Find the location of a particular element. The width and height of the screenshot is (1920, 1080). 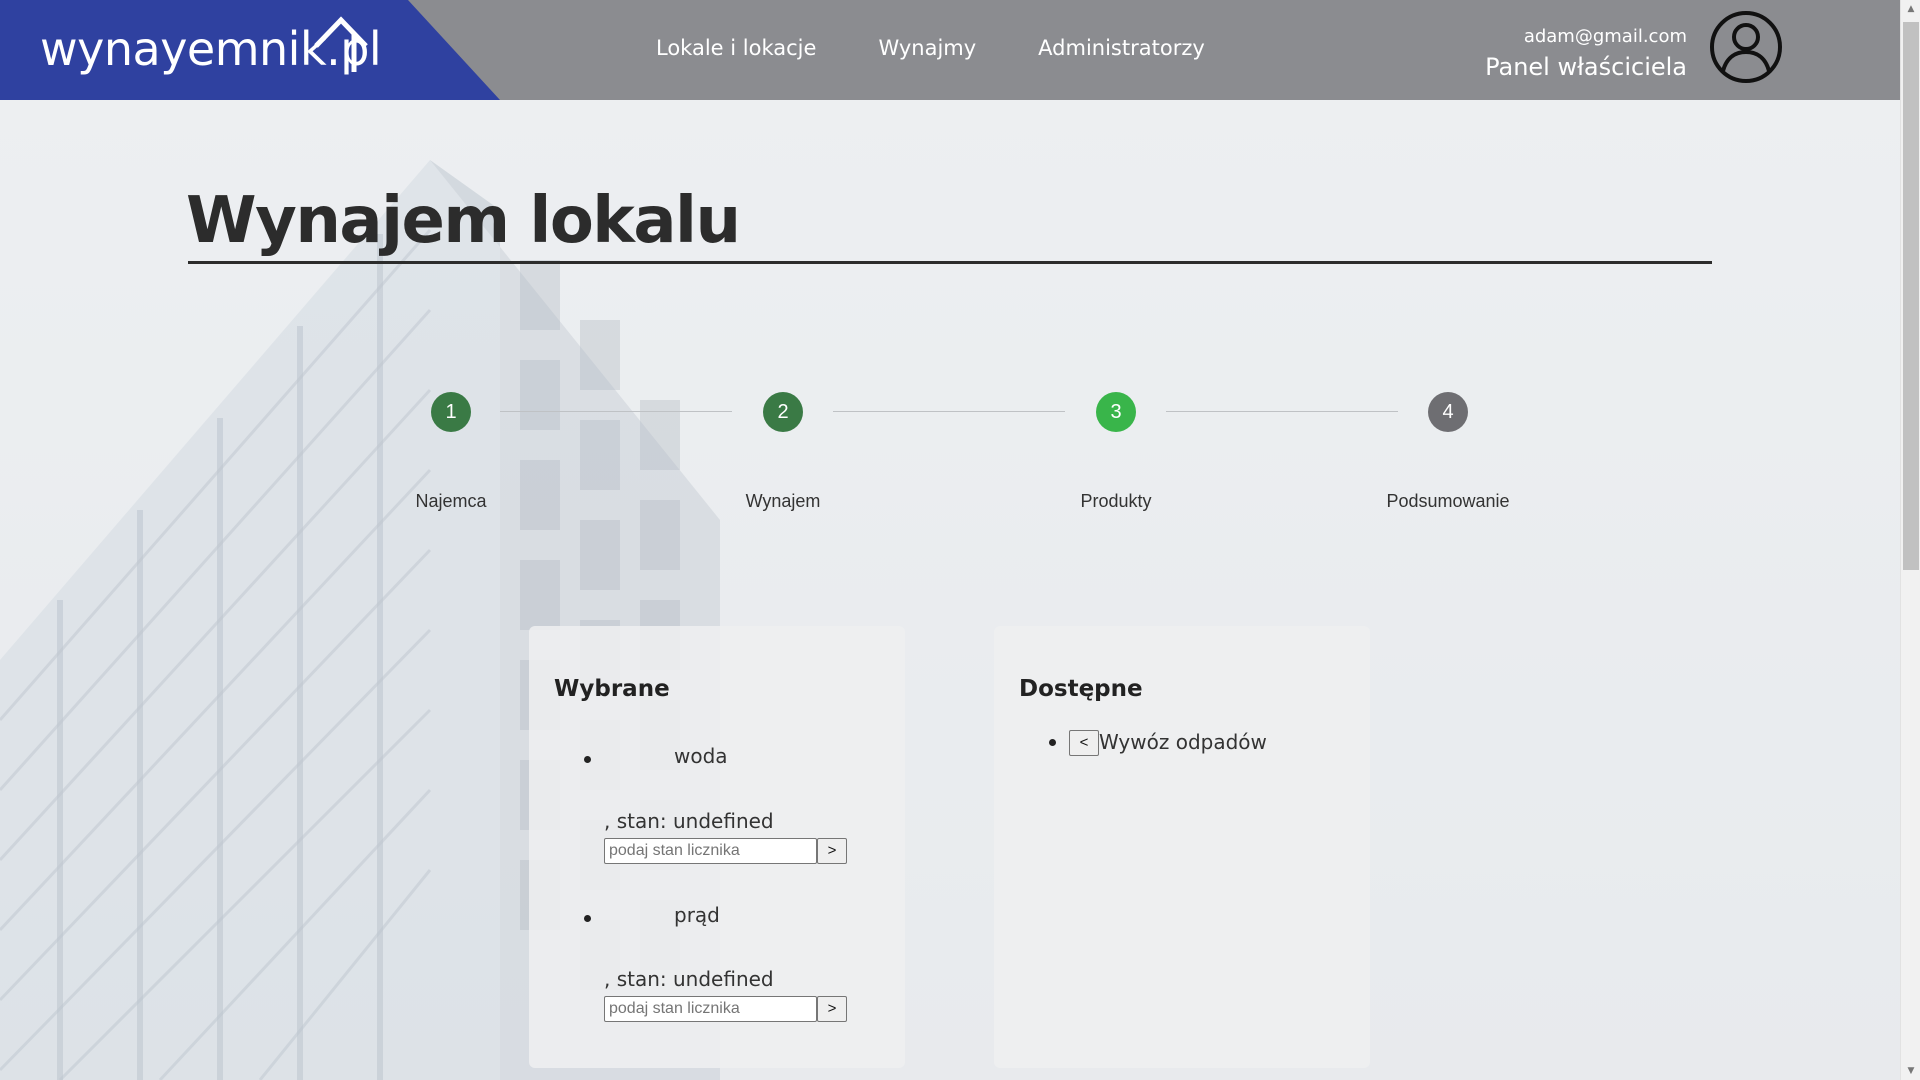

scroll-thumb is located at coordinates (1911, 296).